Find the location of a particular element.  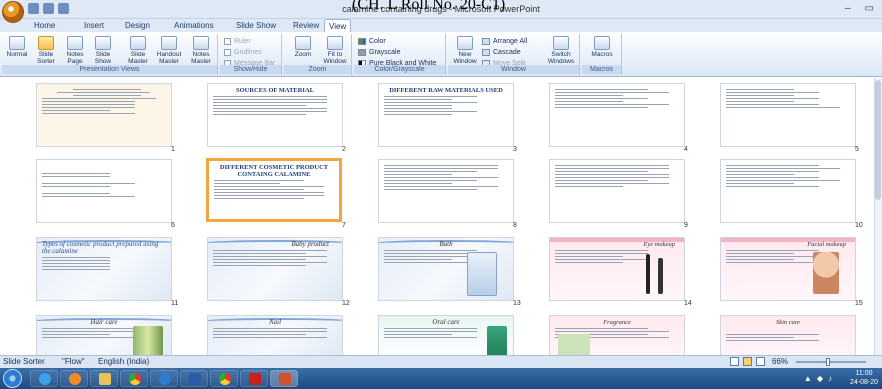

switch-windows-icon is located at coordinates (561, 43).